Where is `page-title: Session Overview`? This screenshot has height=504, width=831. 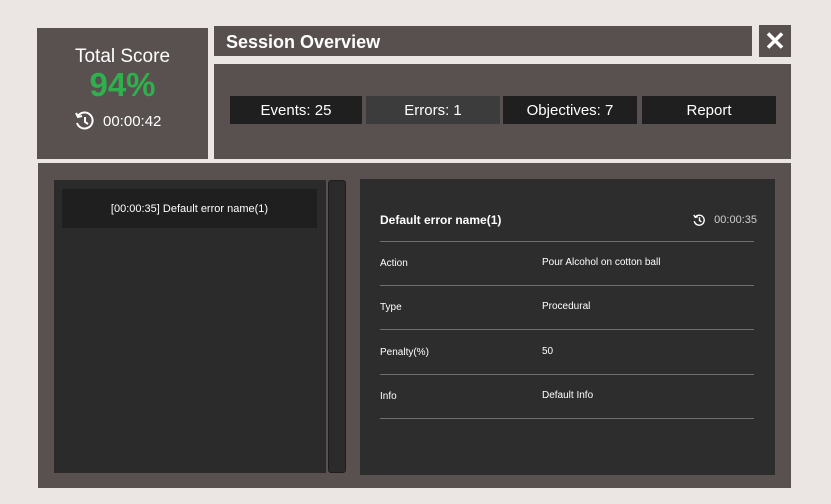
page-title: Session Overview is located at coordinates (303, 42).